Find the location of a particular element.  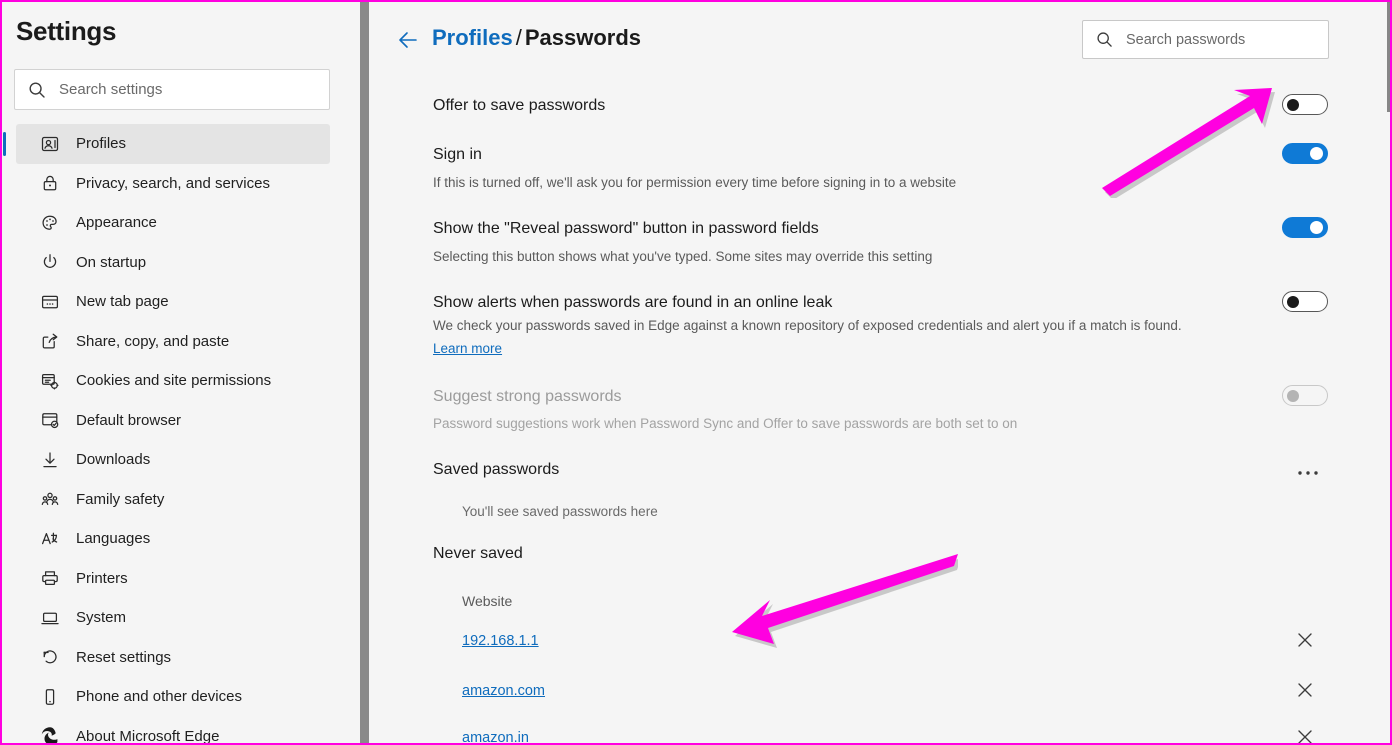

sidebar-item-share-copy-and-paste: Share, copy, and paste is located at coordinates (173, 342).